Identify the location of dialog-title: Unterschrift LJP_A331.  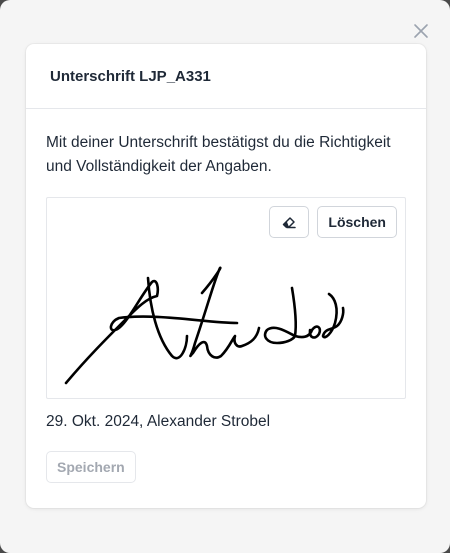
(130, 76).